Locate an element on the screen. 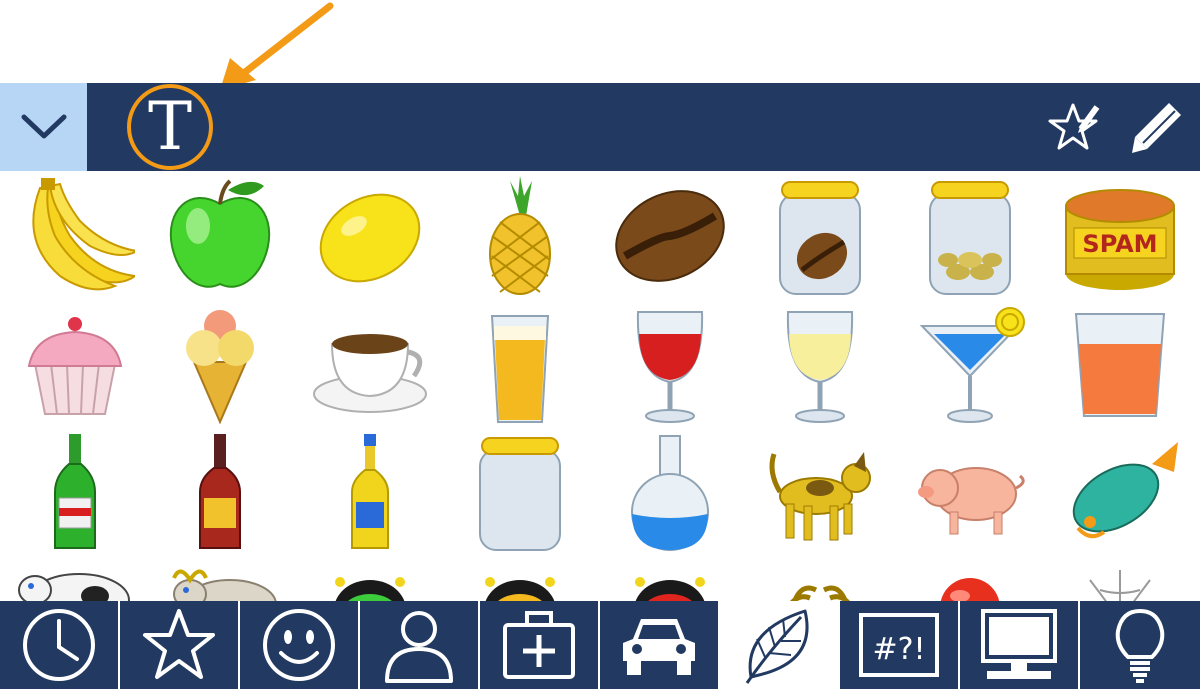  star-pencil-icon is located at coordinates (1074, 126).